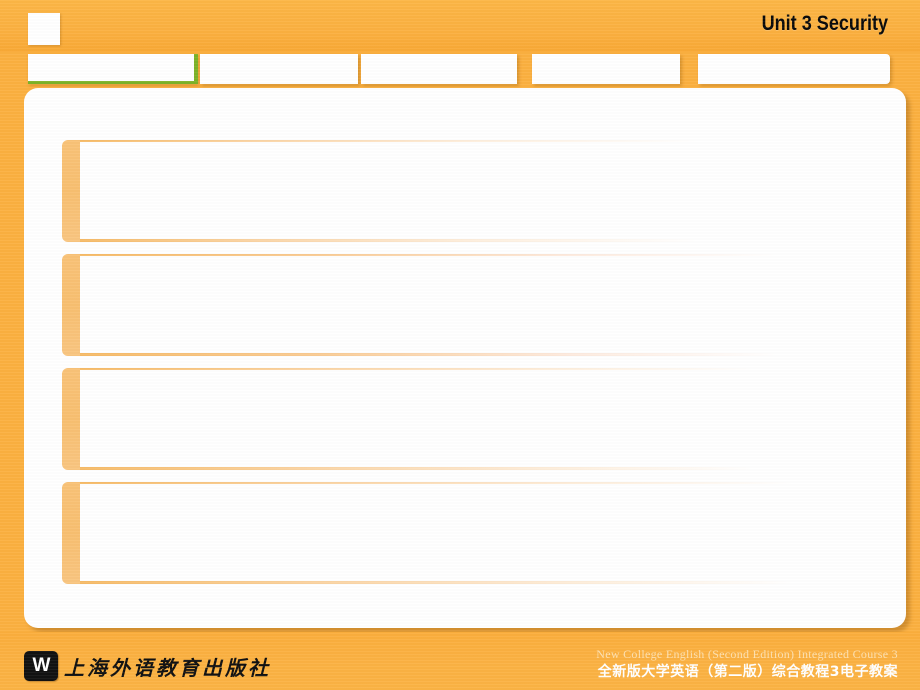 Image resolution: width=920 pixels, height=690 pixels. I want to click on tab-3-label, so click(439, 57).